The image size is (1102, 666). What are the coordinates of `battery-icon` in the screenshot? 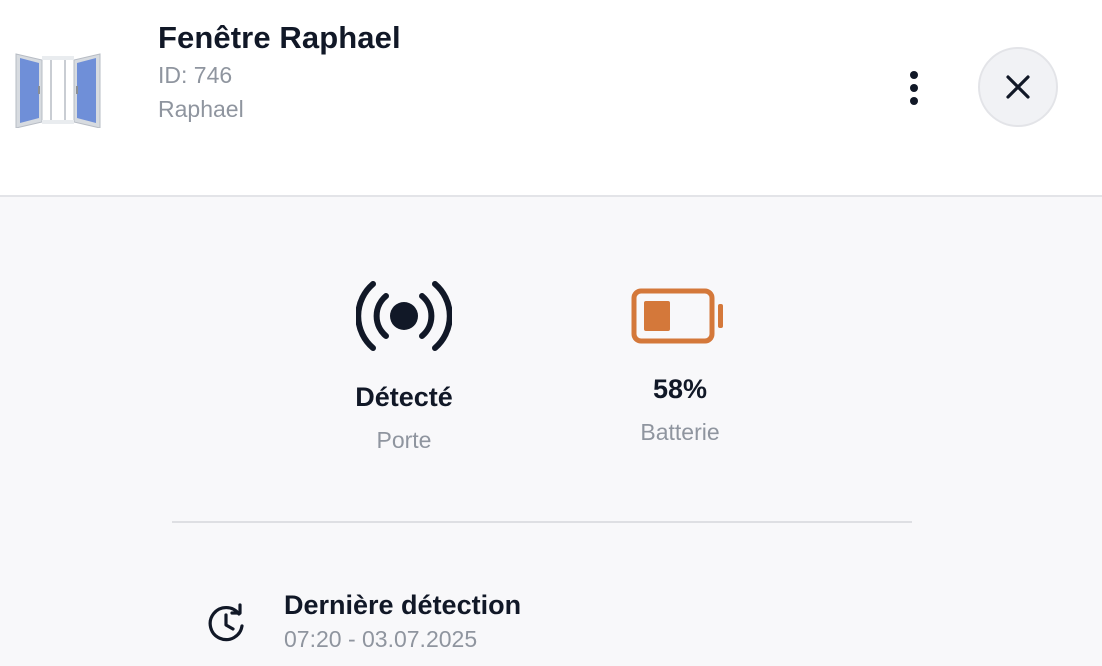 It's located at (677, 316).